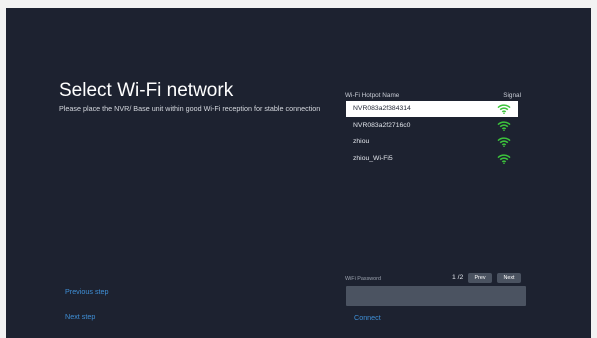  I want to click on wifi-password-input, so click(436, 296).